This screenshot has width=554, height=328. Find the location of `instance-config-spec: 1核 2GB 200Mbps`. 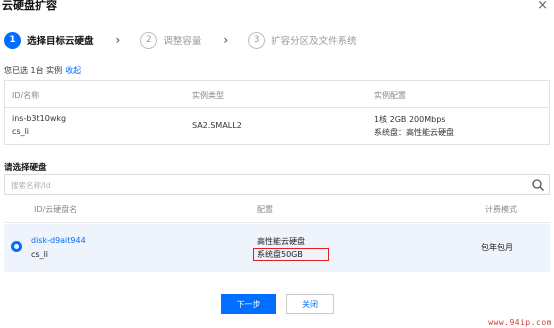

instance-config-spec: 1核 2GB 200Mbps is located at coordinates (410, 119).